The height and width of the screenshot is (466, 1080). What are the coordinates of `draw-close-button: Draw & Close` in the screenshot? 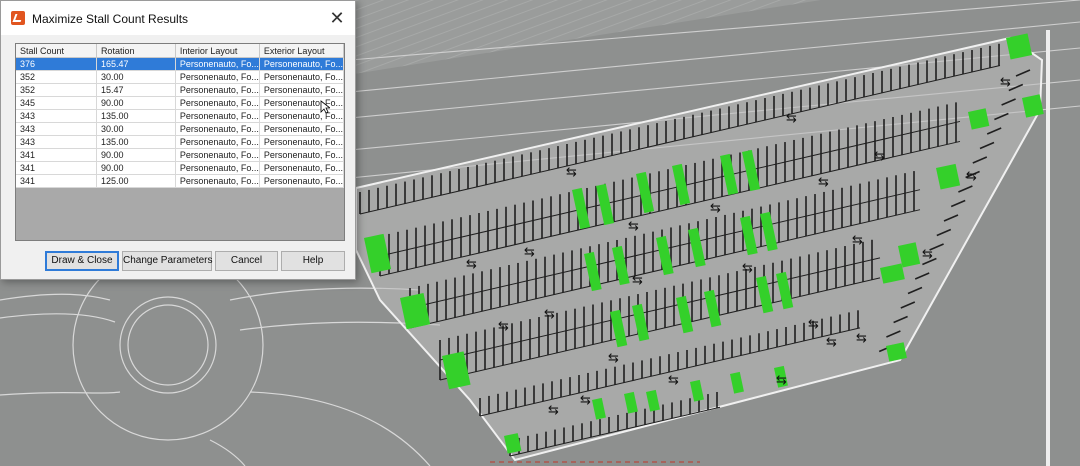 It's located at (82, 261).